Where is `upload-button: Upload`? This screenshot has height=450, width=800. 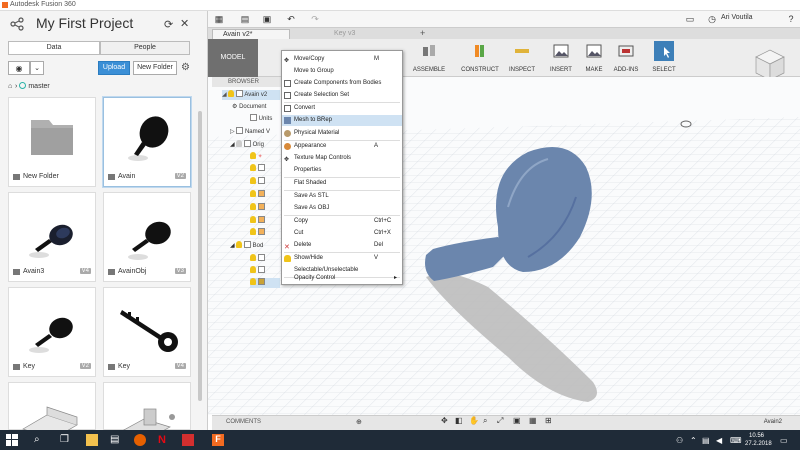
upload-button: Upload is located at coordinates (114, 68).